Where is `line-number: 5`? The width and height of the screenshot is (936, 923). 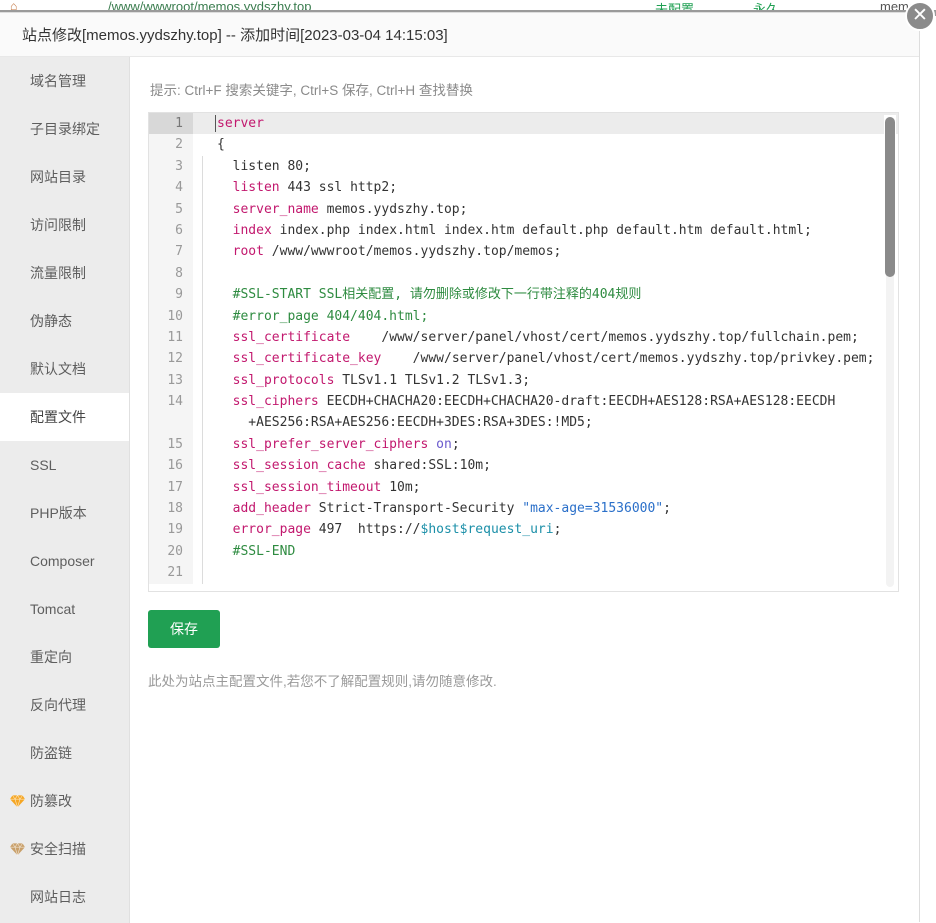
line-number: 5 is located at coordinates (171, 209).